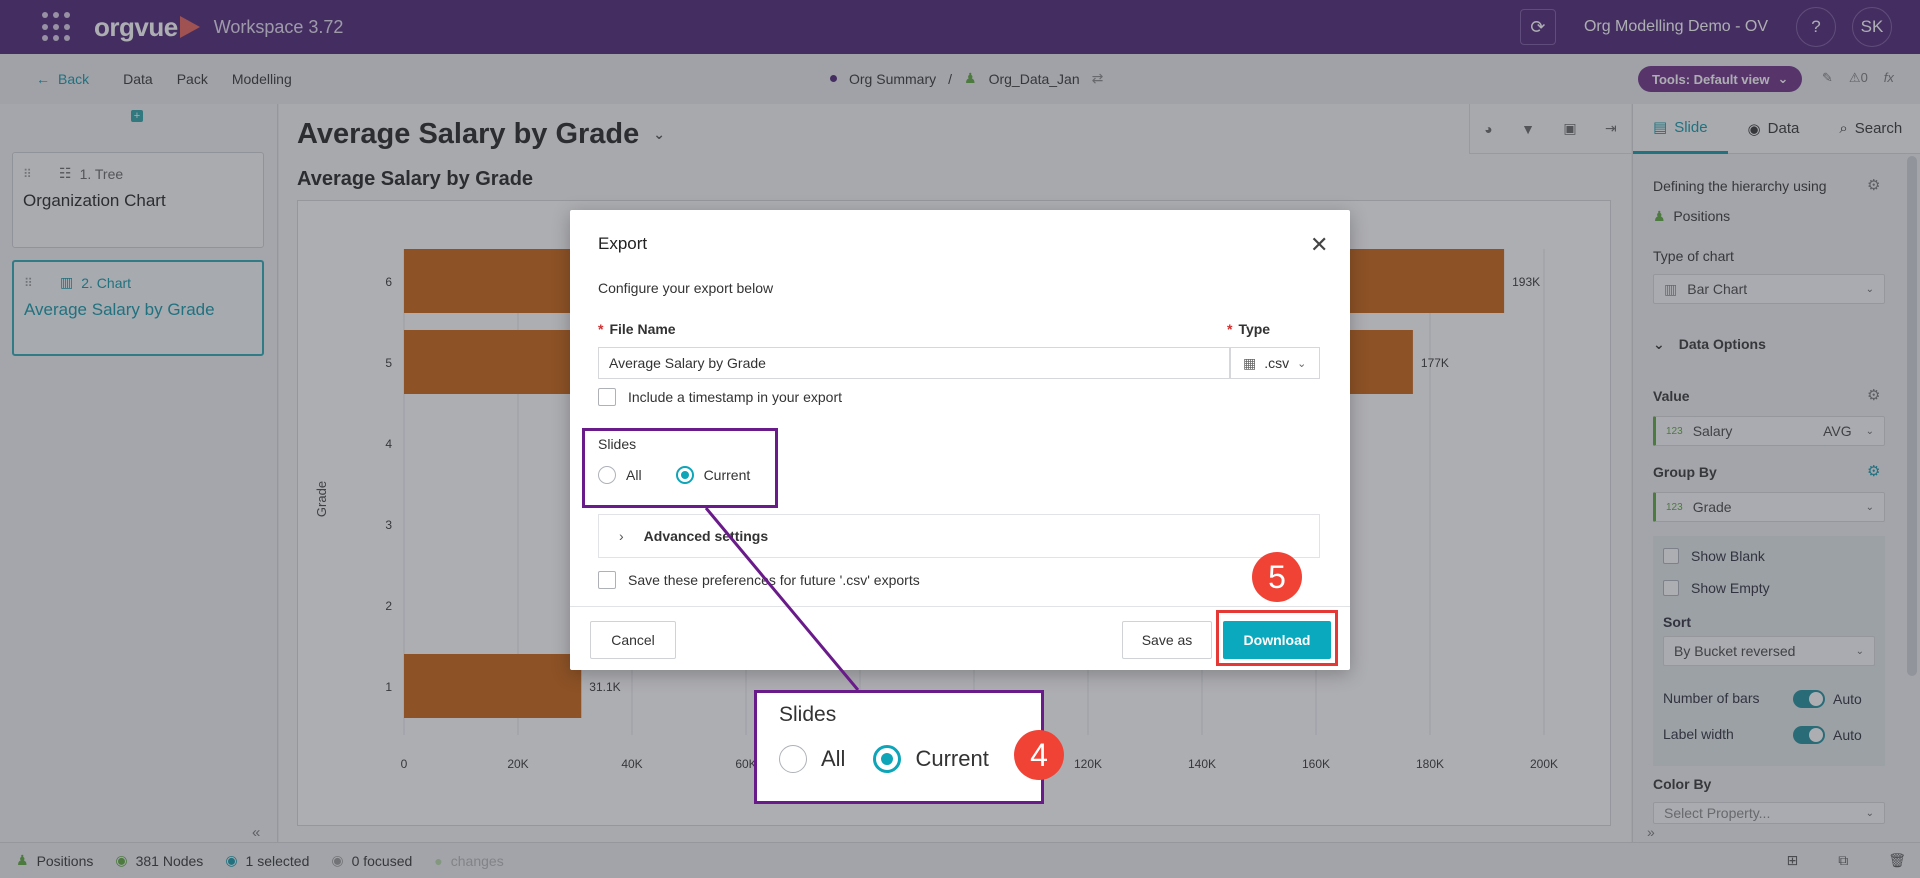 This screenshot has width=1920, height=878. What do you see at coordinates (1277, 638) in the screenshot?
I see `download-highlight-box` at bounding box center [1277, 638].